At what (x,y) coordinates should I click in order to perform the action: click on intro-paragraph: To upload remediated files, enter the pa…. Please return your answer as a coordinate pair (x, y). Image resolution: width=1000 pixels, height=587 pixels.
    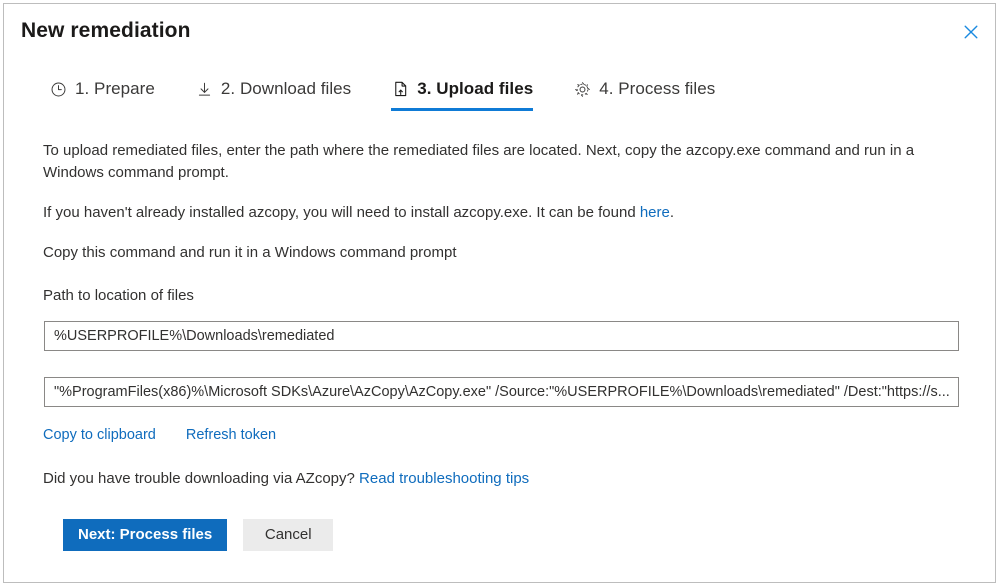
    Looking at the image, I should click on (479, 161).